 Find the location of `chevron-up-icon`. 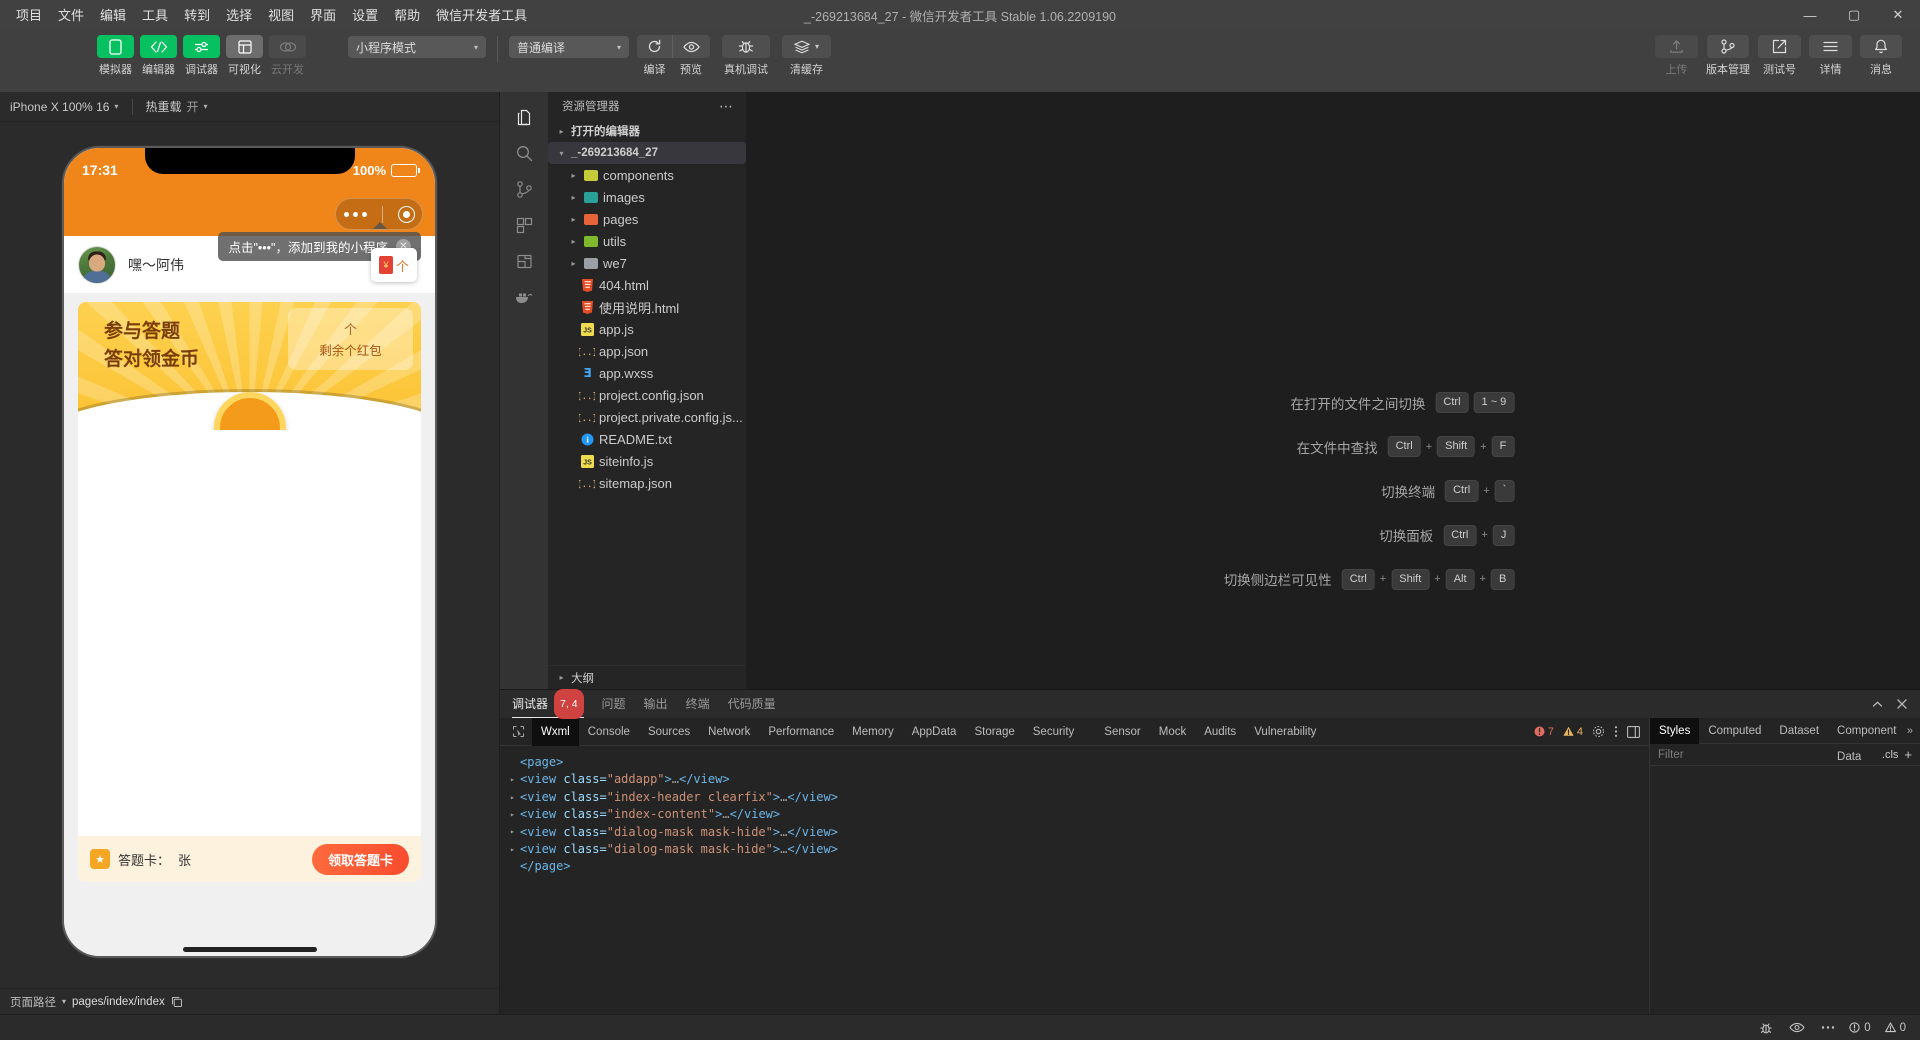

chevron-up-icon is located at coordinates (1877, 704).